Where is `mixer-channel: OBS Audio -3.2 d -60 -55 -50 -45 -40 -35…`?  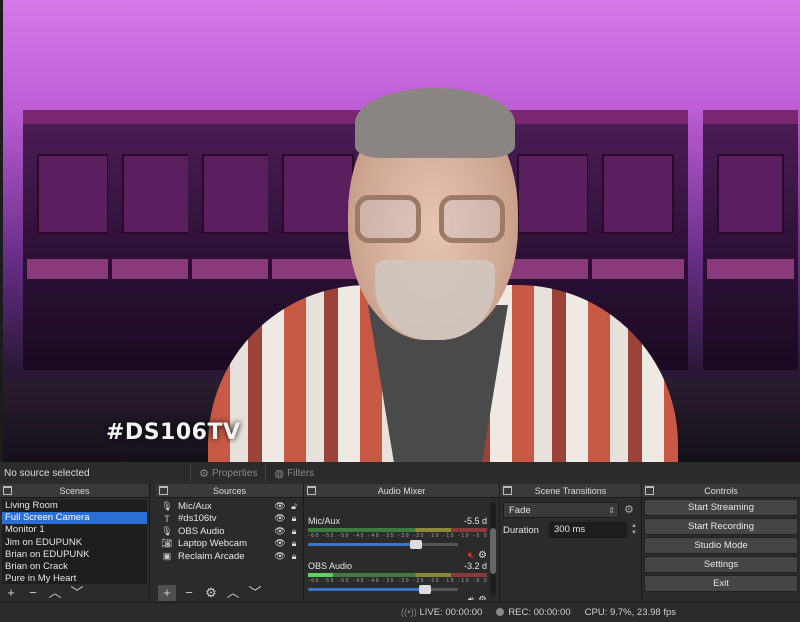 mixer-channel: OBS Audio -3.2 d -60 -55 -50 -45 -40 -35… is located at coordinates (397, 580).